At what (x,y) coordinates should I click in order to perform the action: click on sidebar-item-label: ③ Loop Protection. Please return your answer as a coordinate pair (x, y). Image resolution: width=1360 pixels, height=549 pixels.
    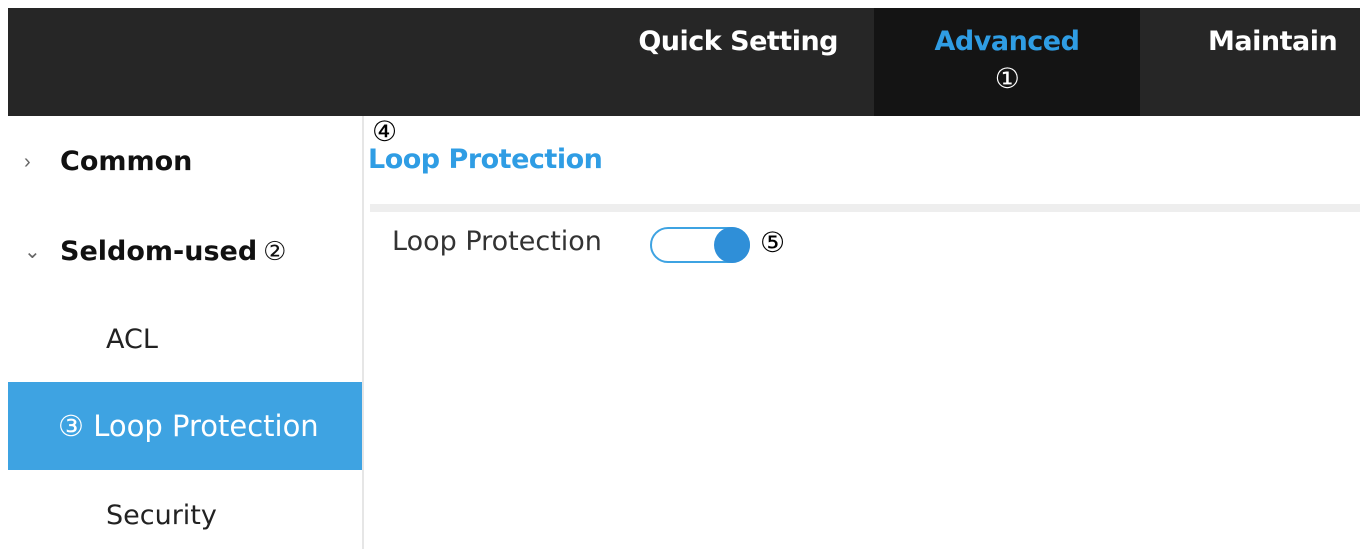
    Looking at the image, I should click on (188, 426).